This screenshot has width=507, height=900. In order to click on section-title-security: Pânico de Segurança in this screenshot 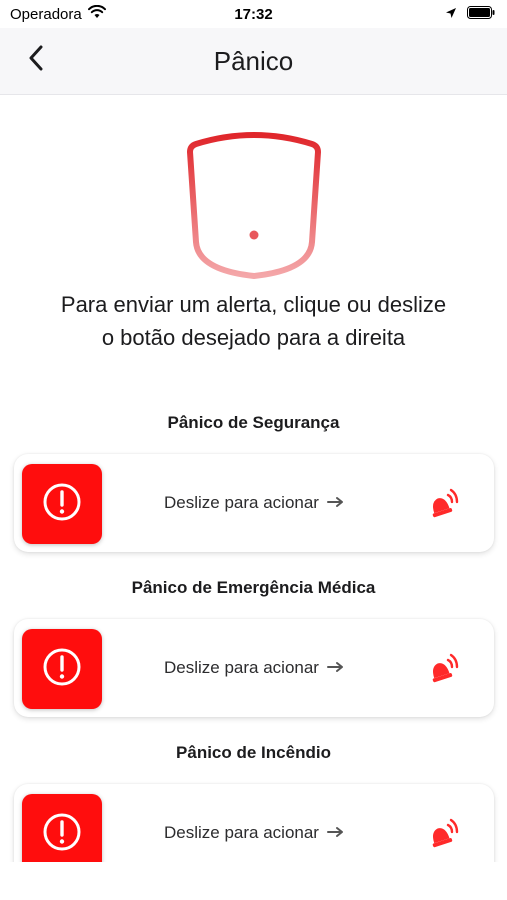, I will do `click(253, 422)`.